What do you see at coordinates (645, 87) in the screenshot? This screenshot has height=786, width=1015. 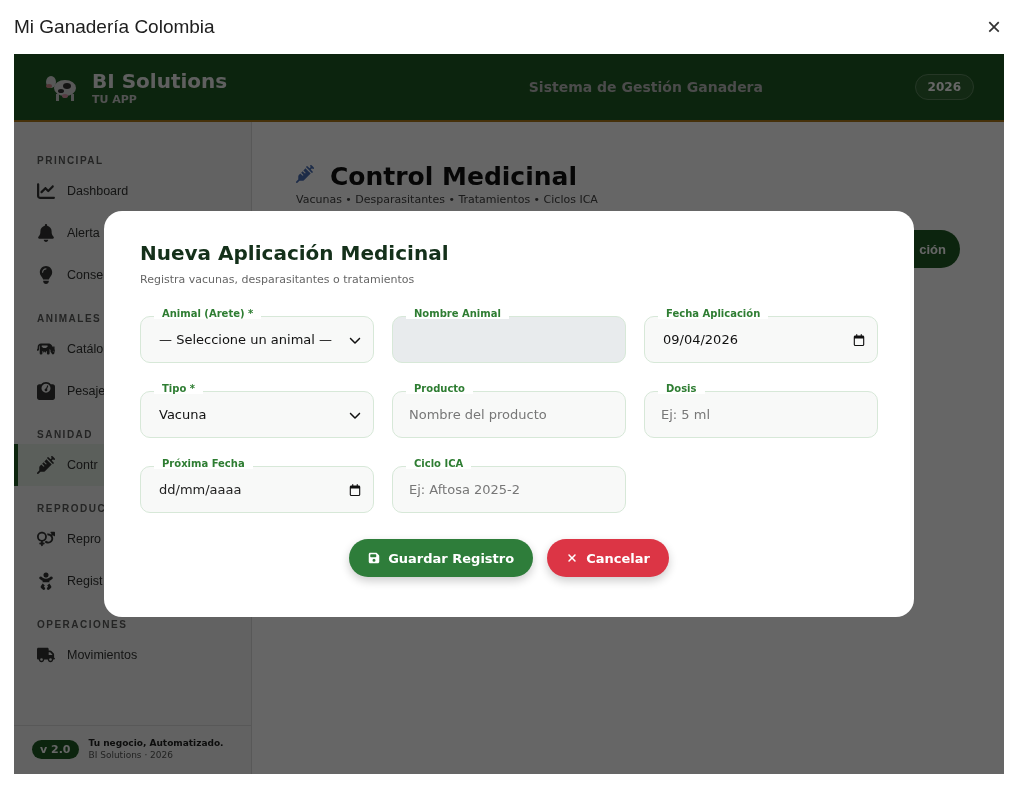 I see `header-title: Sistema de Gestión Ganadera` at bounding box center [645, 87].